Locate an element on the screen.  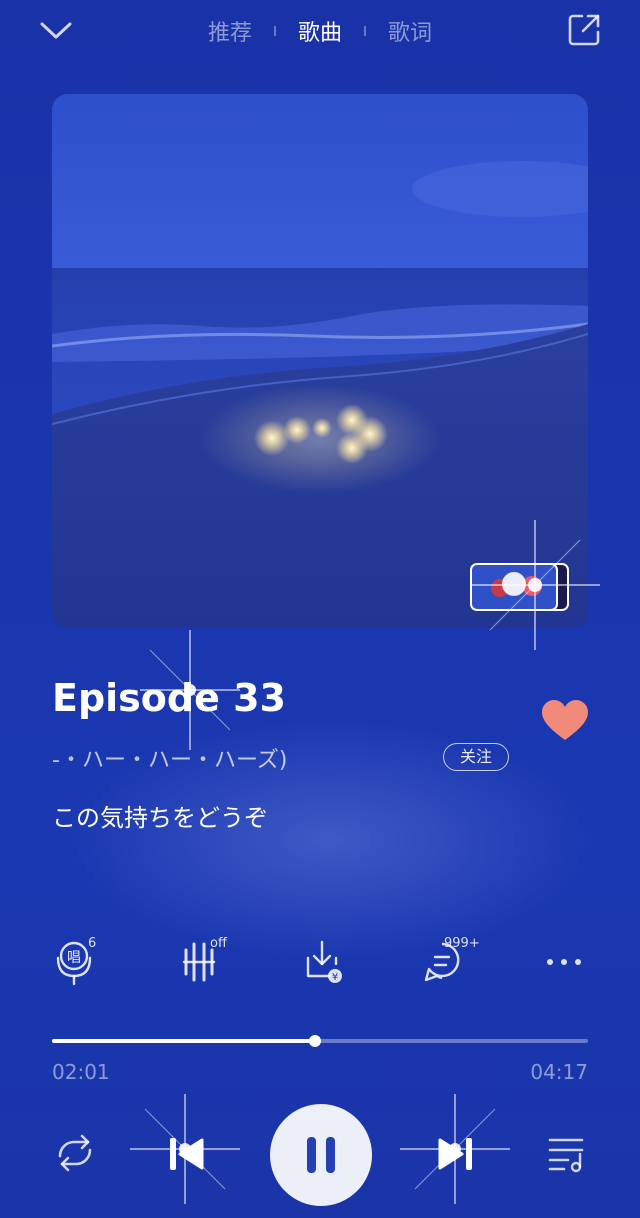
repeat-button is located at coordinates (75, 1155).